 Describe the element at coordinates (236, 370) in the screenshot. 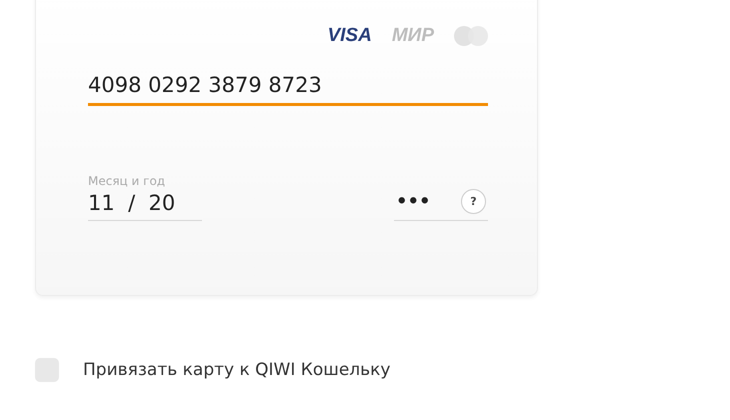

I see `checkbox-label: Привязать карту к QIWI Кошельку` at that location.